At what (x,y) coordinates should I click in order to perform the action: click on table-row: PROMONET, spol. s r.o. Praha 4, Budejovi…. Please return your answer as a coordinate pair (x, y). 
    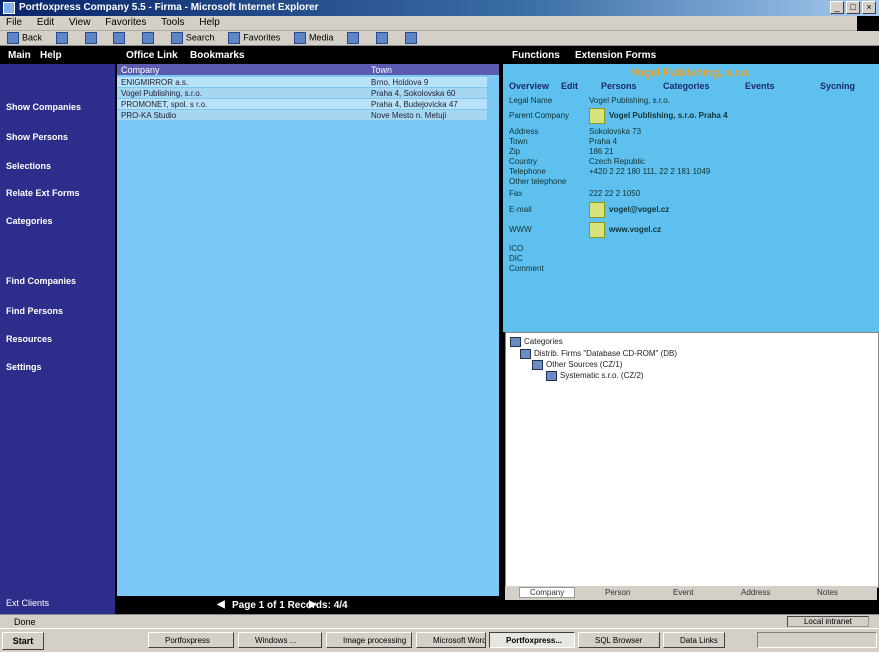
    Looking at the image, I should click on (302, 104).